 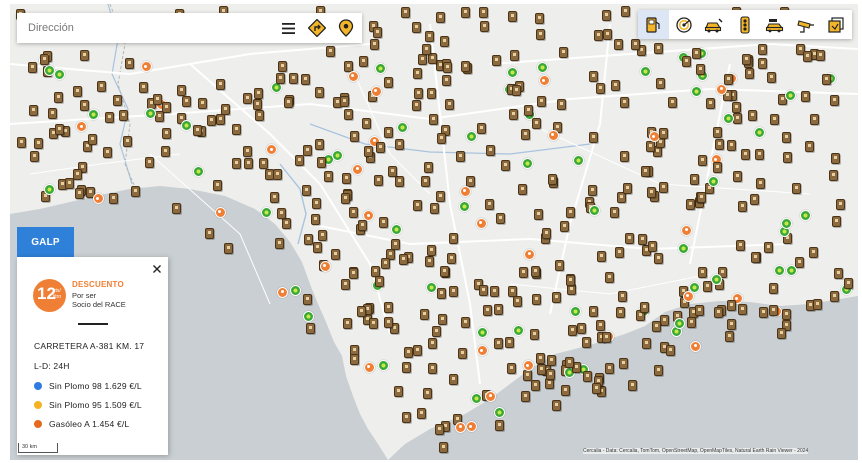 What do you see at coordinates (653, 24) in the screenshot?
I see `toolbar-fuel-stations` at bounding box center [653, 24].